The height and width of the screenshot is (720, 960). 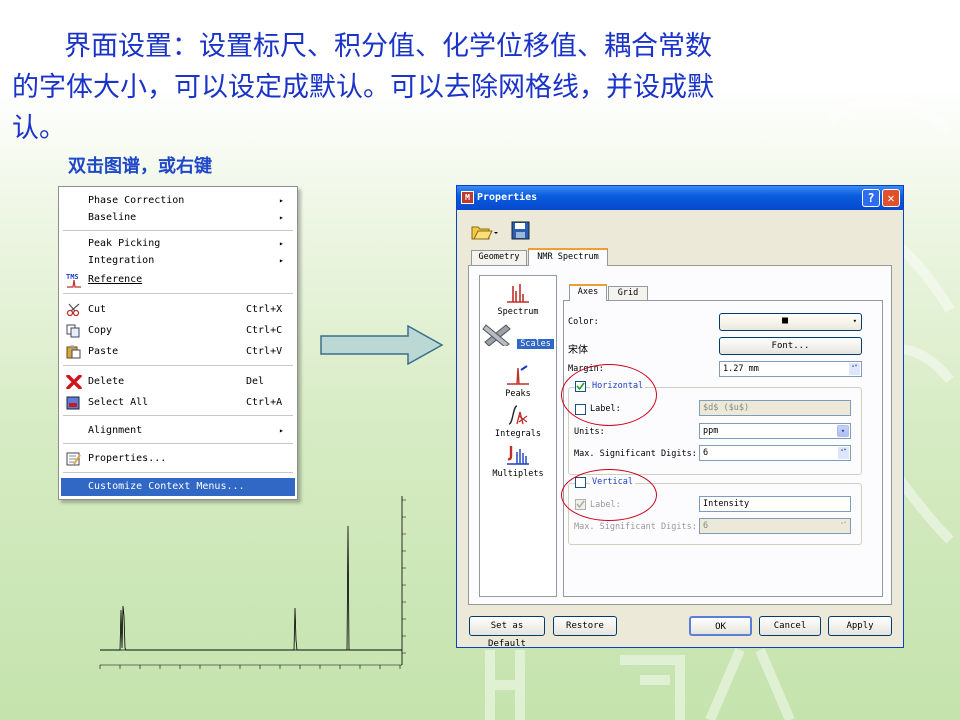 I want to click on tab-grid: Grid, so click(x=628, y=293).